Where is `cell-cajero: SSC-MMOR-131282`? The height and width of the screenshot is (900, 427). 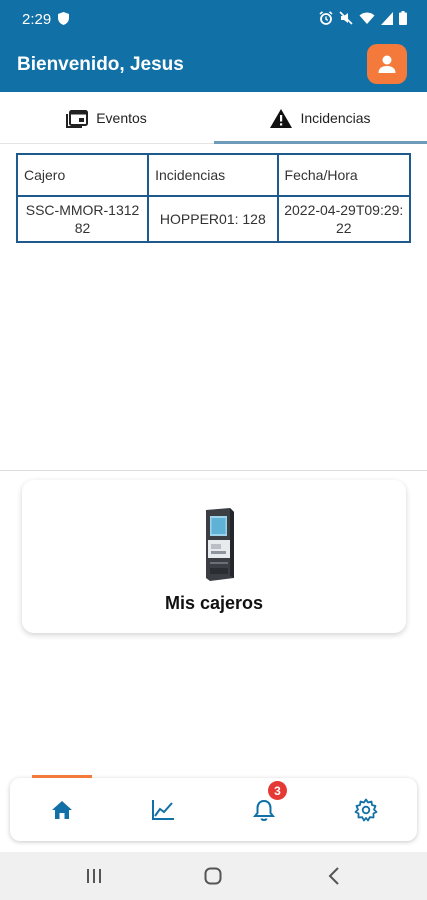 cell-cajero: SSC-MMOR-131282 is located at coordinates (82, 219).